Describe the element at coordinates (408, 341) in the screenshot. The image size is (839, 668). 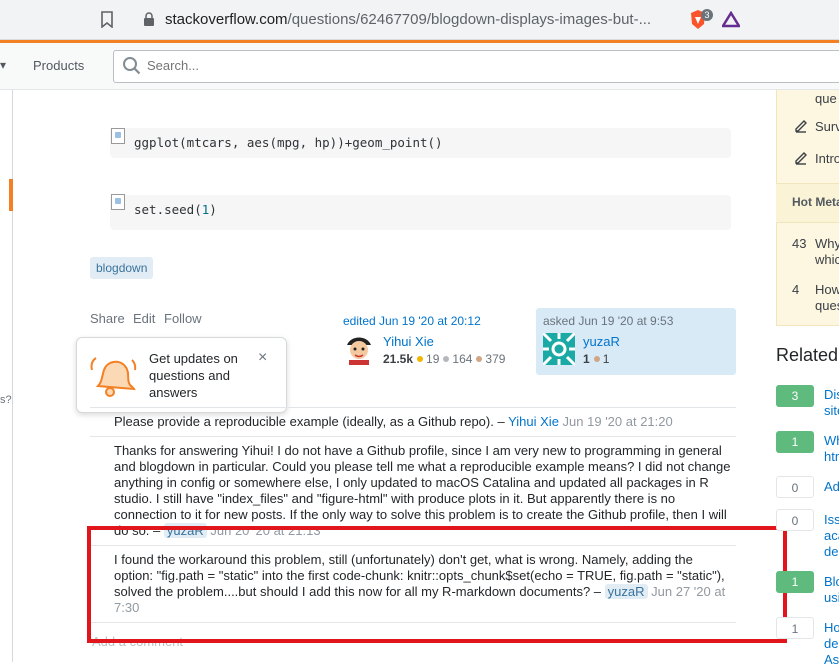
I see `editor-name-link: Yihui Xie` at that location.